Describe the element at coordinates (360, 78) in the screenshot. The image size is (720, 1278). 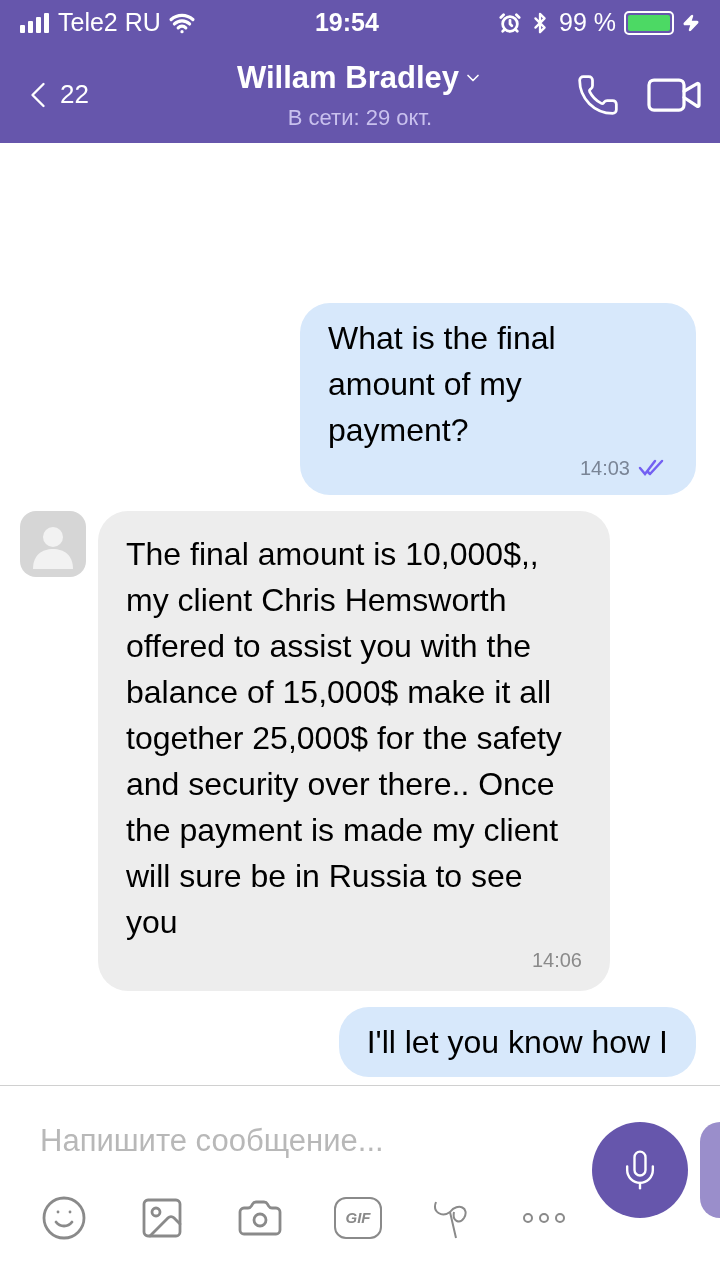
I see `contact-name: Willam Bradley` at that location.